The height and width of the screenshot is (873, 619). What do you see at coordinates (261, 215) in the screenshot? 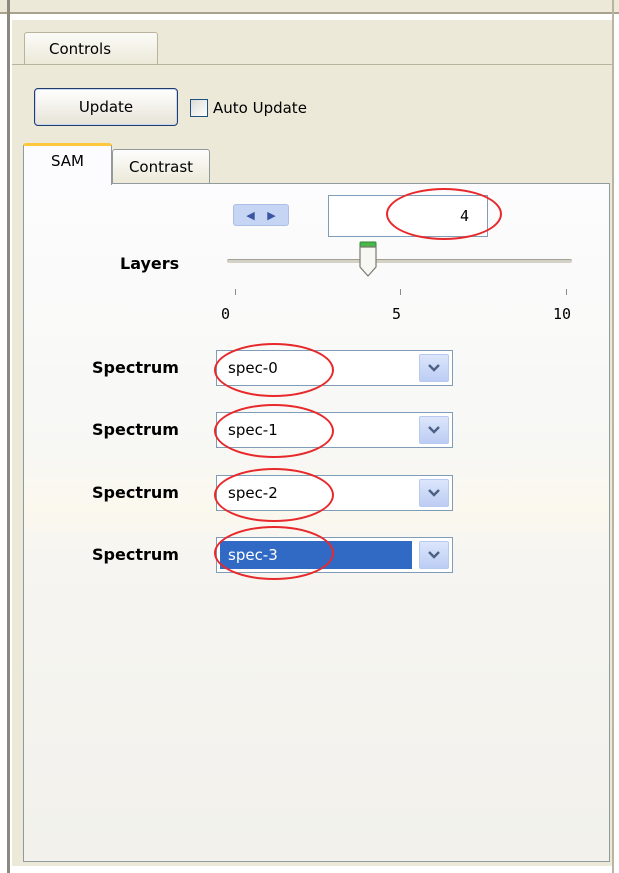
I see `layers-spinner-buttons: ◀ ▶` at bounding box center [261, 215].